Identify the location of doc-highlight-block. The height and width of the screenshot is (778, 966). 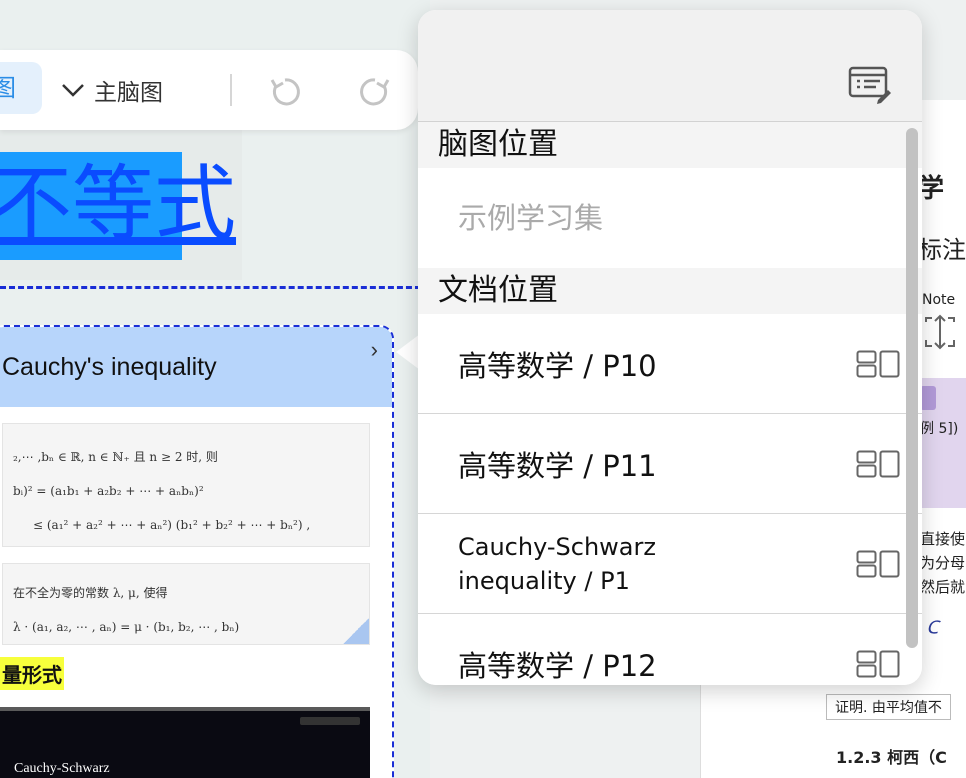
(942, 443).